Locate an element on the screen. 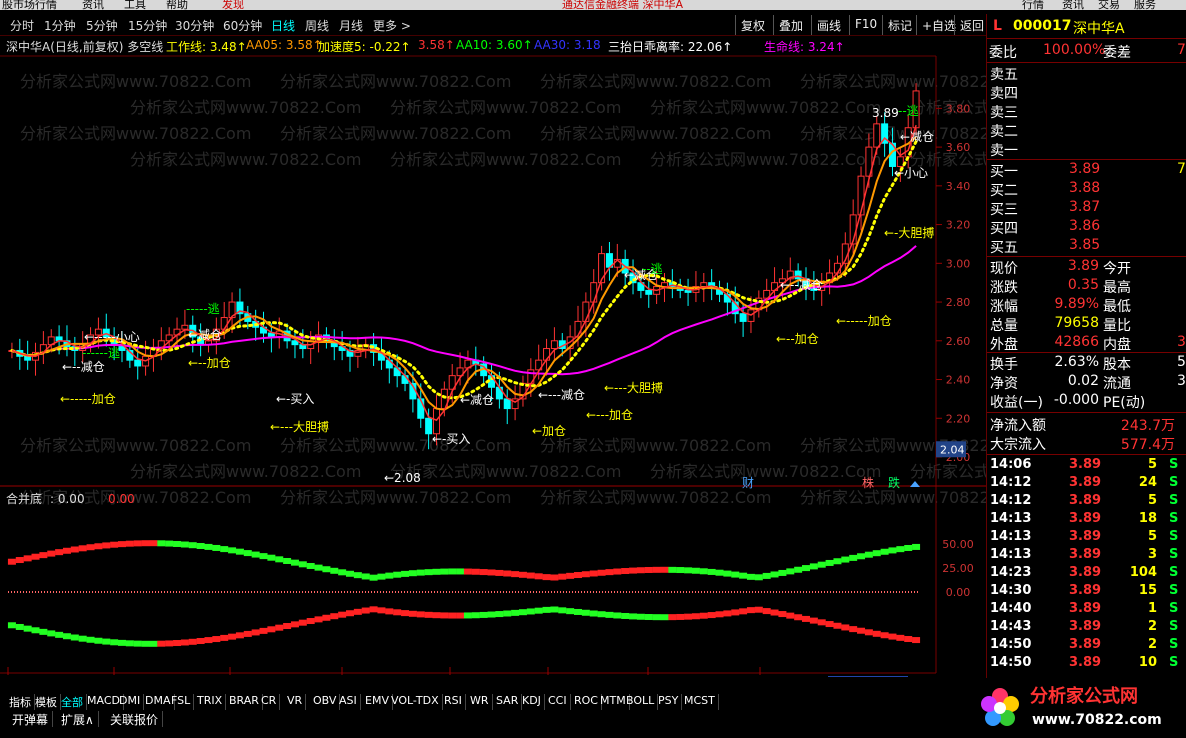 This screenshot has width=1186, height=738. tf-15min: 15分钟 is located at coordinates (147, 25).